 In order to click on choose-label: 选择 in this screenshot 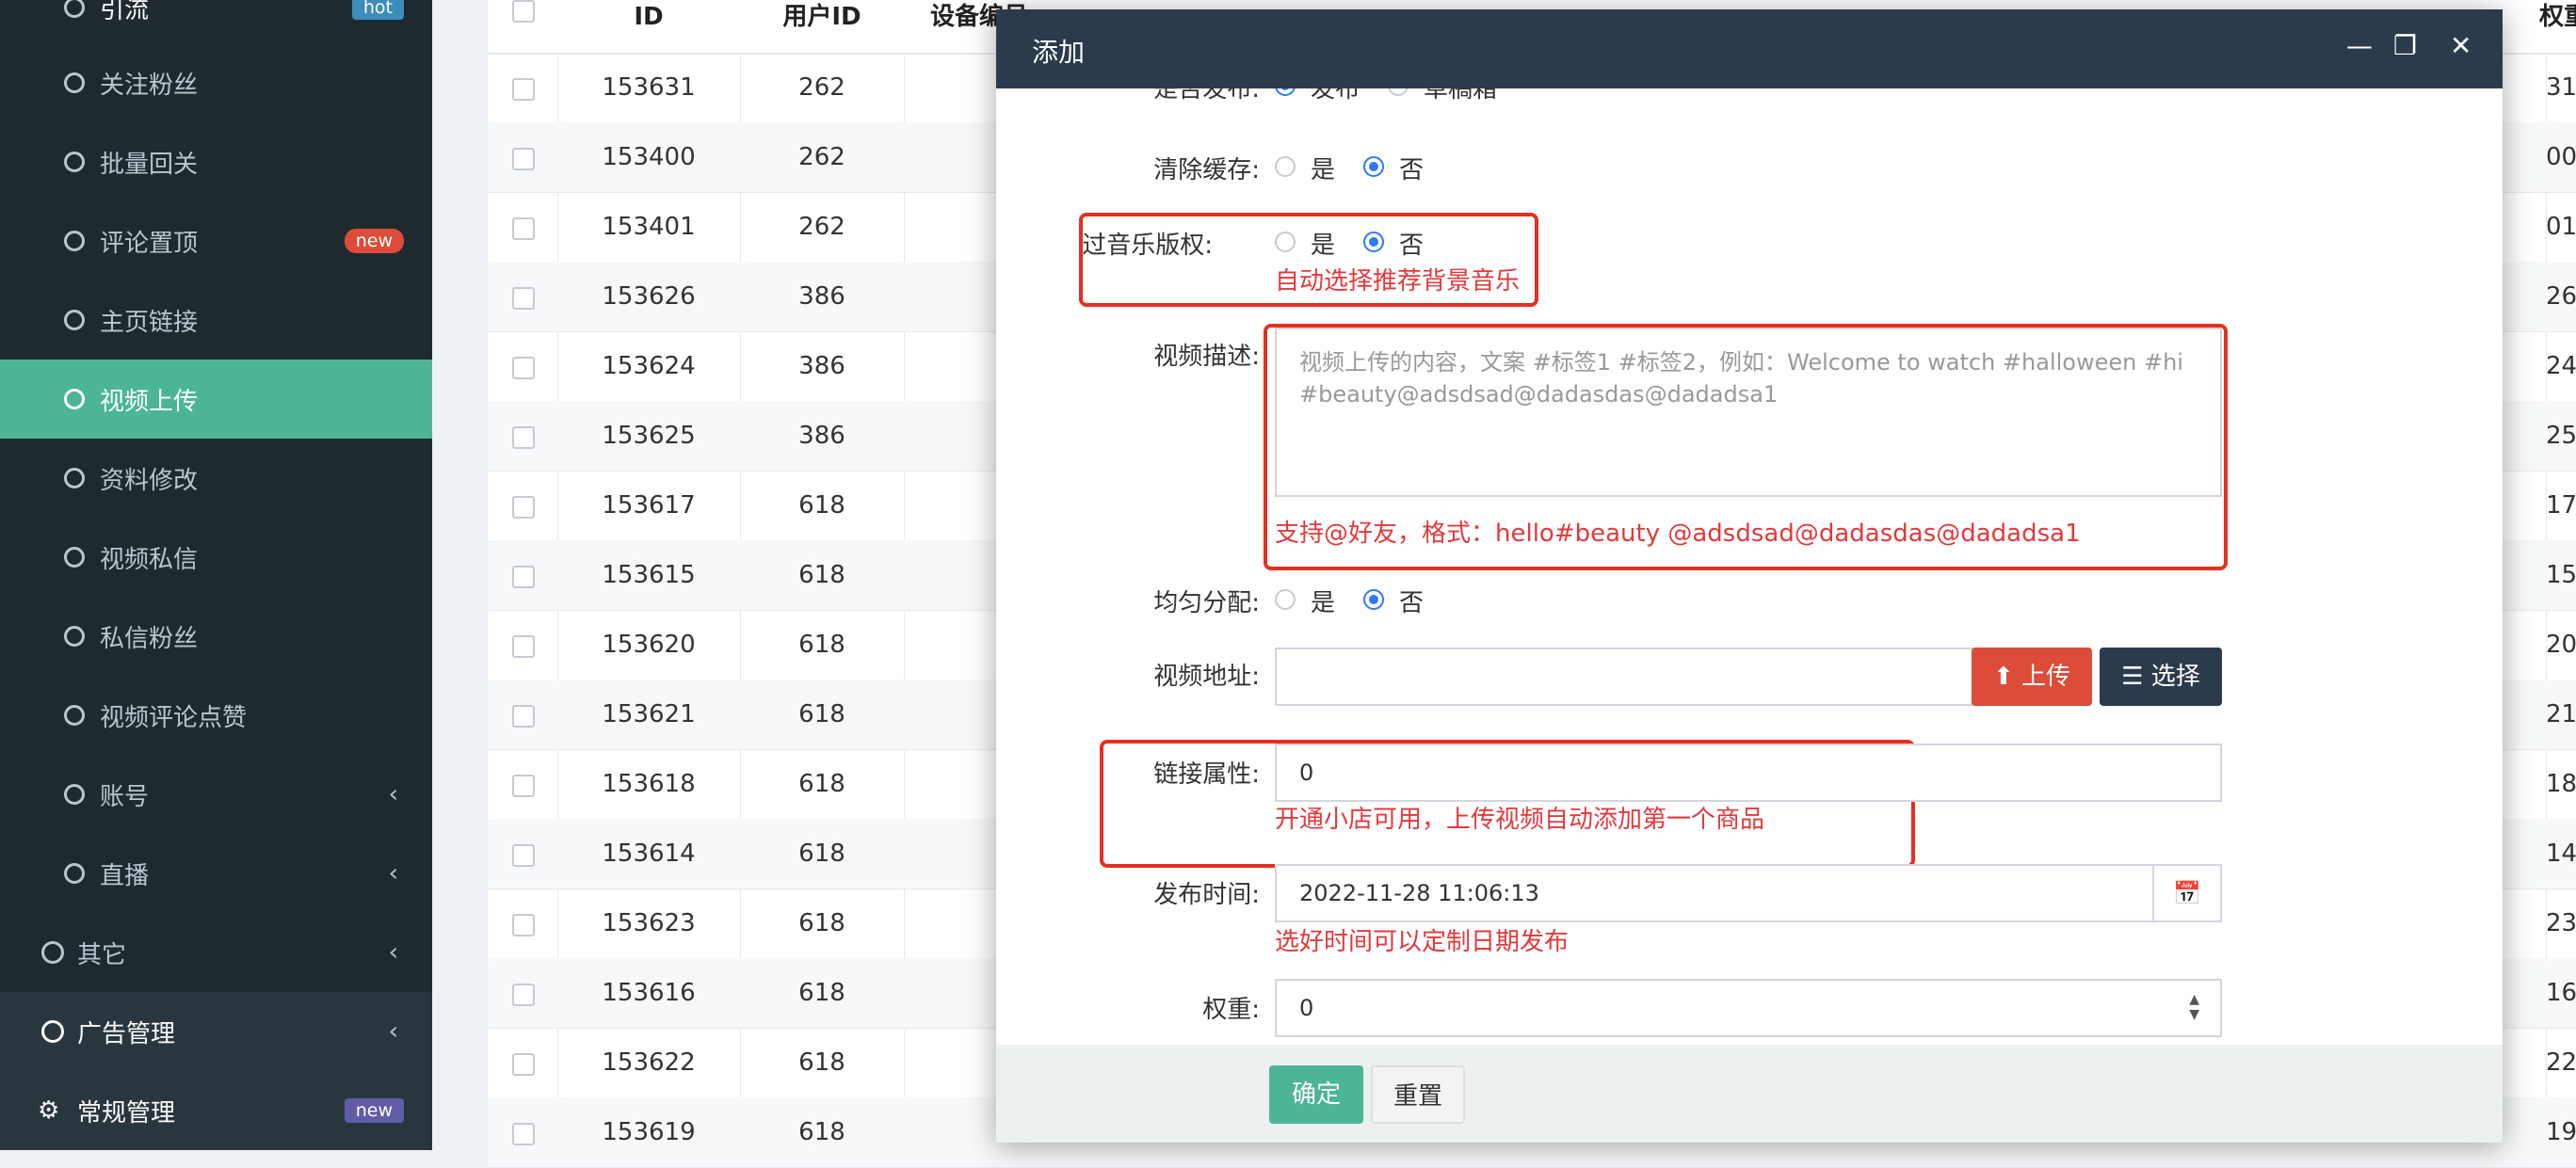, I will do `click(2175, 677)`.